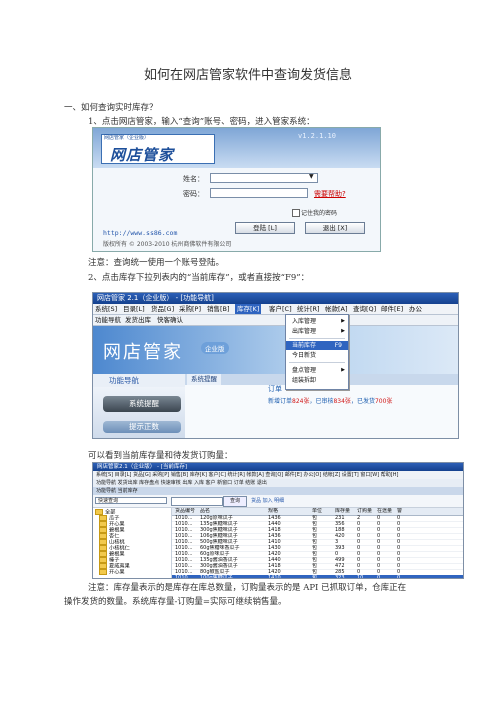  Describe the element at coordinates (216, 577) in the screenshot. I see `table-cell: 100g焦糖瓜子` at that location.